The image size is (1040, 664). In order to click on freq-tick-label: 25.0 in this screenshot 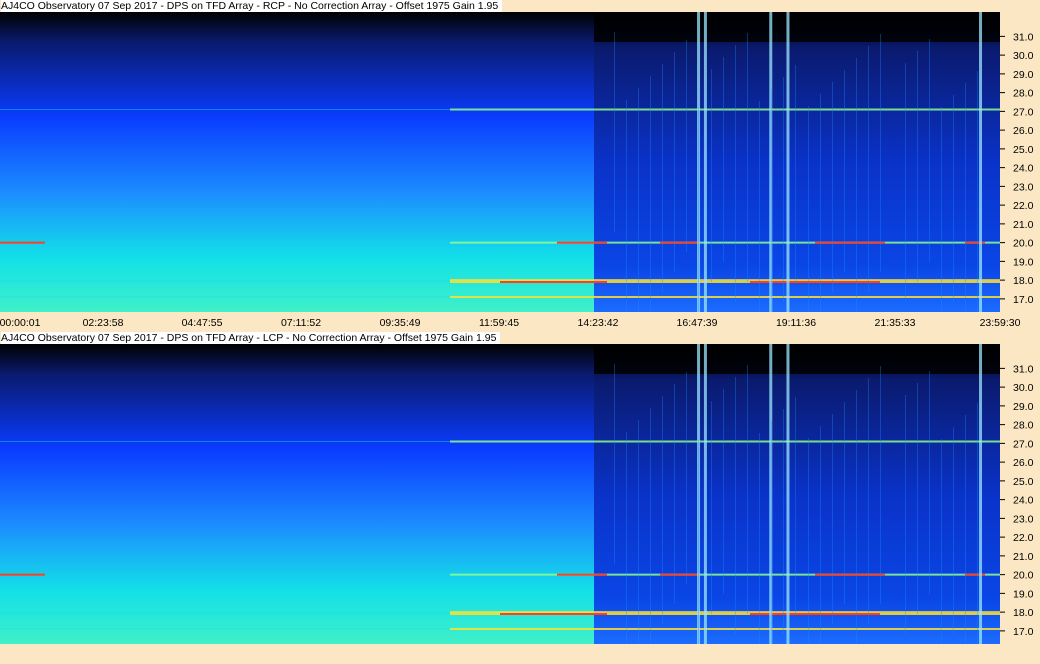, I will do `click(1023, 150)`.